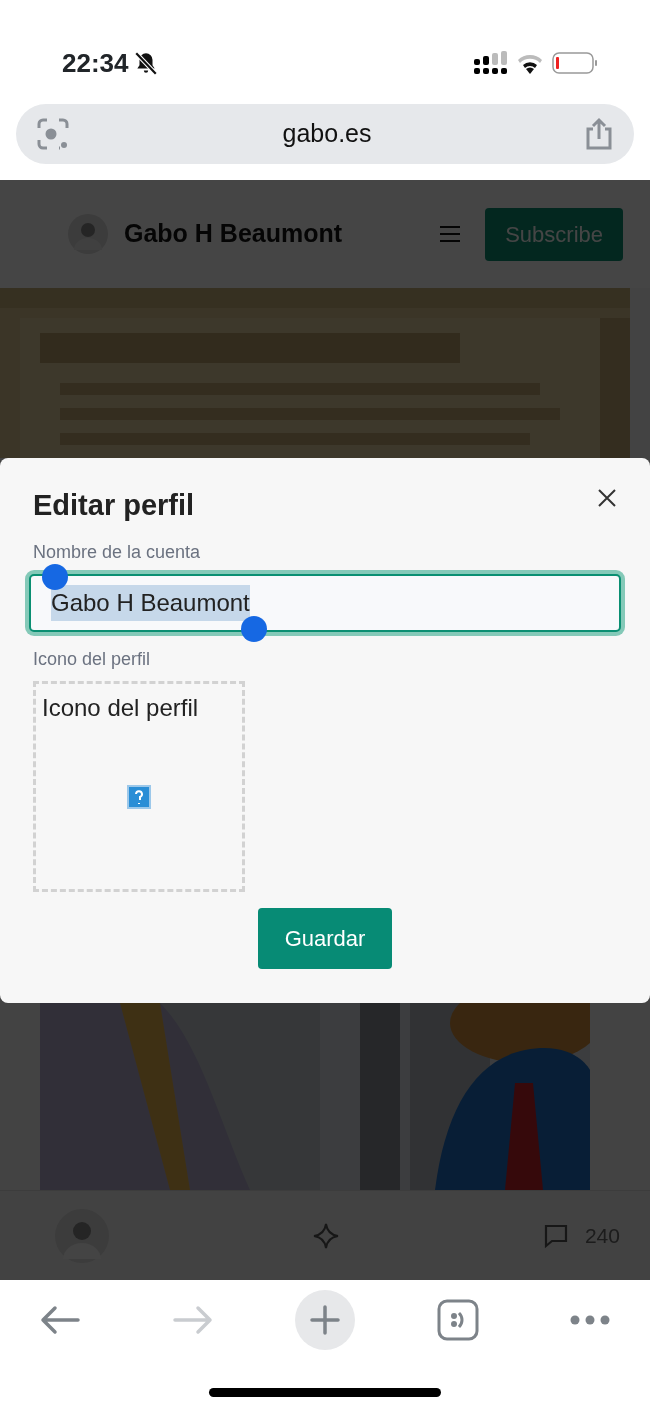  Describe the element at coordinates (121, 707) in the screenshot. I see `image-alt-text: Icono del perfil` at that location.